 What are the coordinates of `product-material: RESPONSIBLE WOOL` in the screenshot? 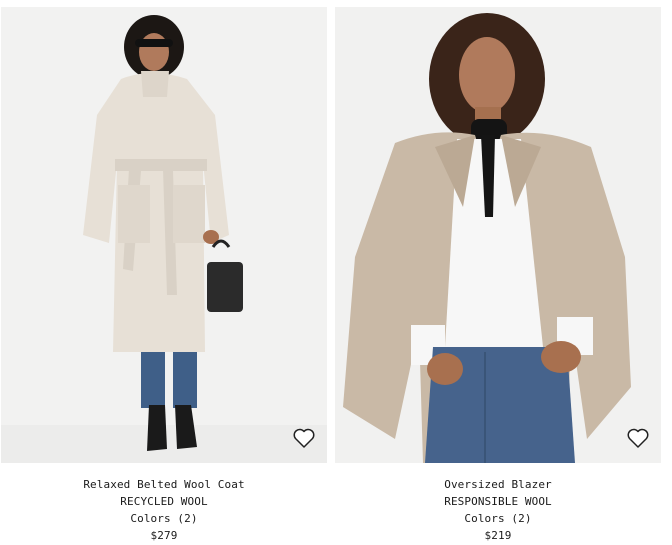 It's located at (498, 501).